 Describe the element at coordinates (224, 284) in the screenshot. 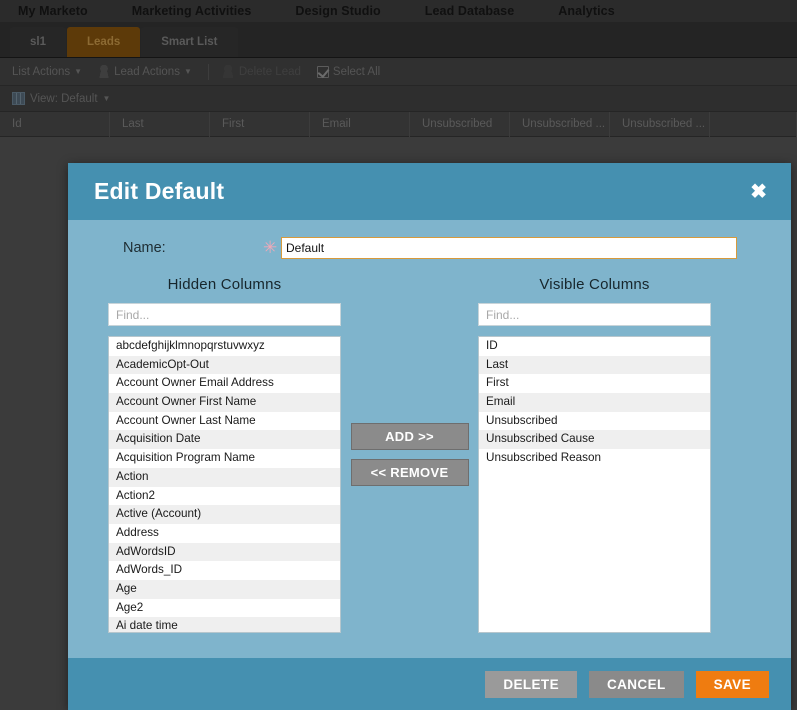

I see `hidden-columns-title: Hidden Columns` at that location.